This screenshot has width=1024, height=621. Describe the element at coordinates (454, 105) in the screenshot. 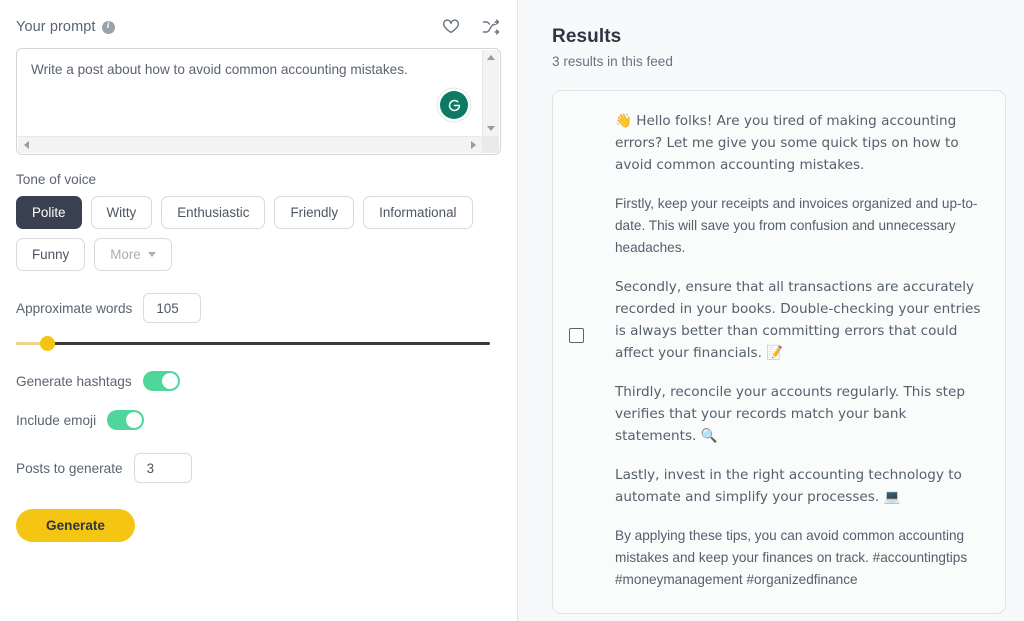

I see `refresh-icon` at that location.